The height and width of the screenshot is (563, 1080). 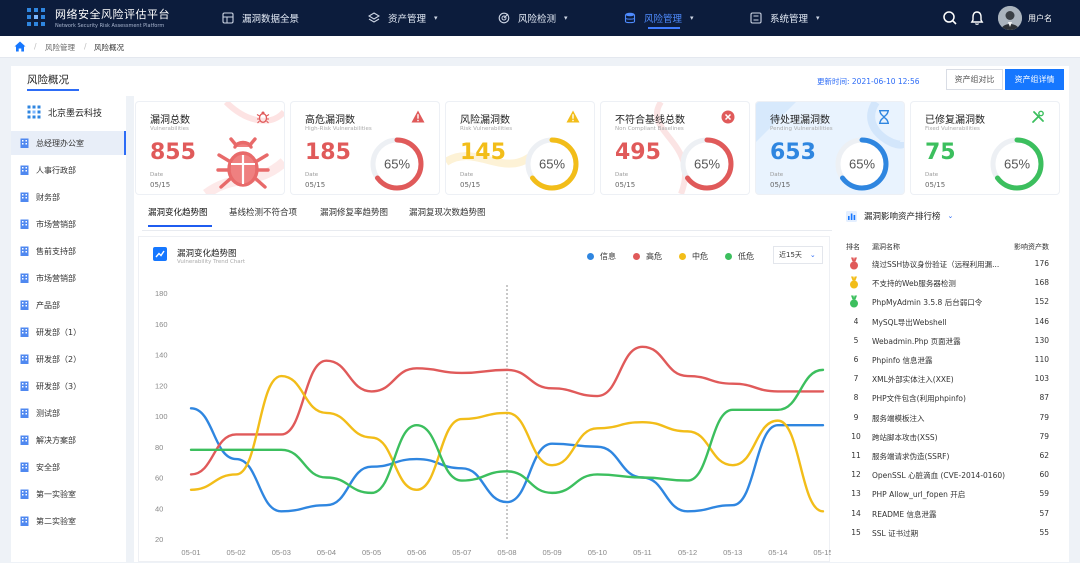 I want to click on tab-active-underline, so click(x=180, y=226).